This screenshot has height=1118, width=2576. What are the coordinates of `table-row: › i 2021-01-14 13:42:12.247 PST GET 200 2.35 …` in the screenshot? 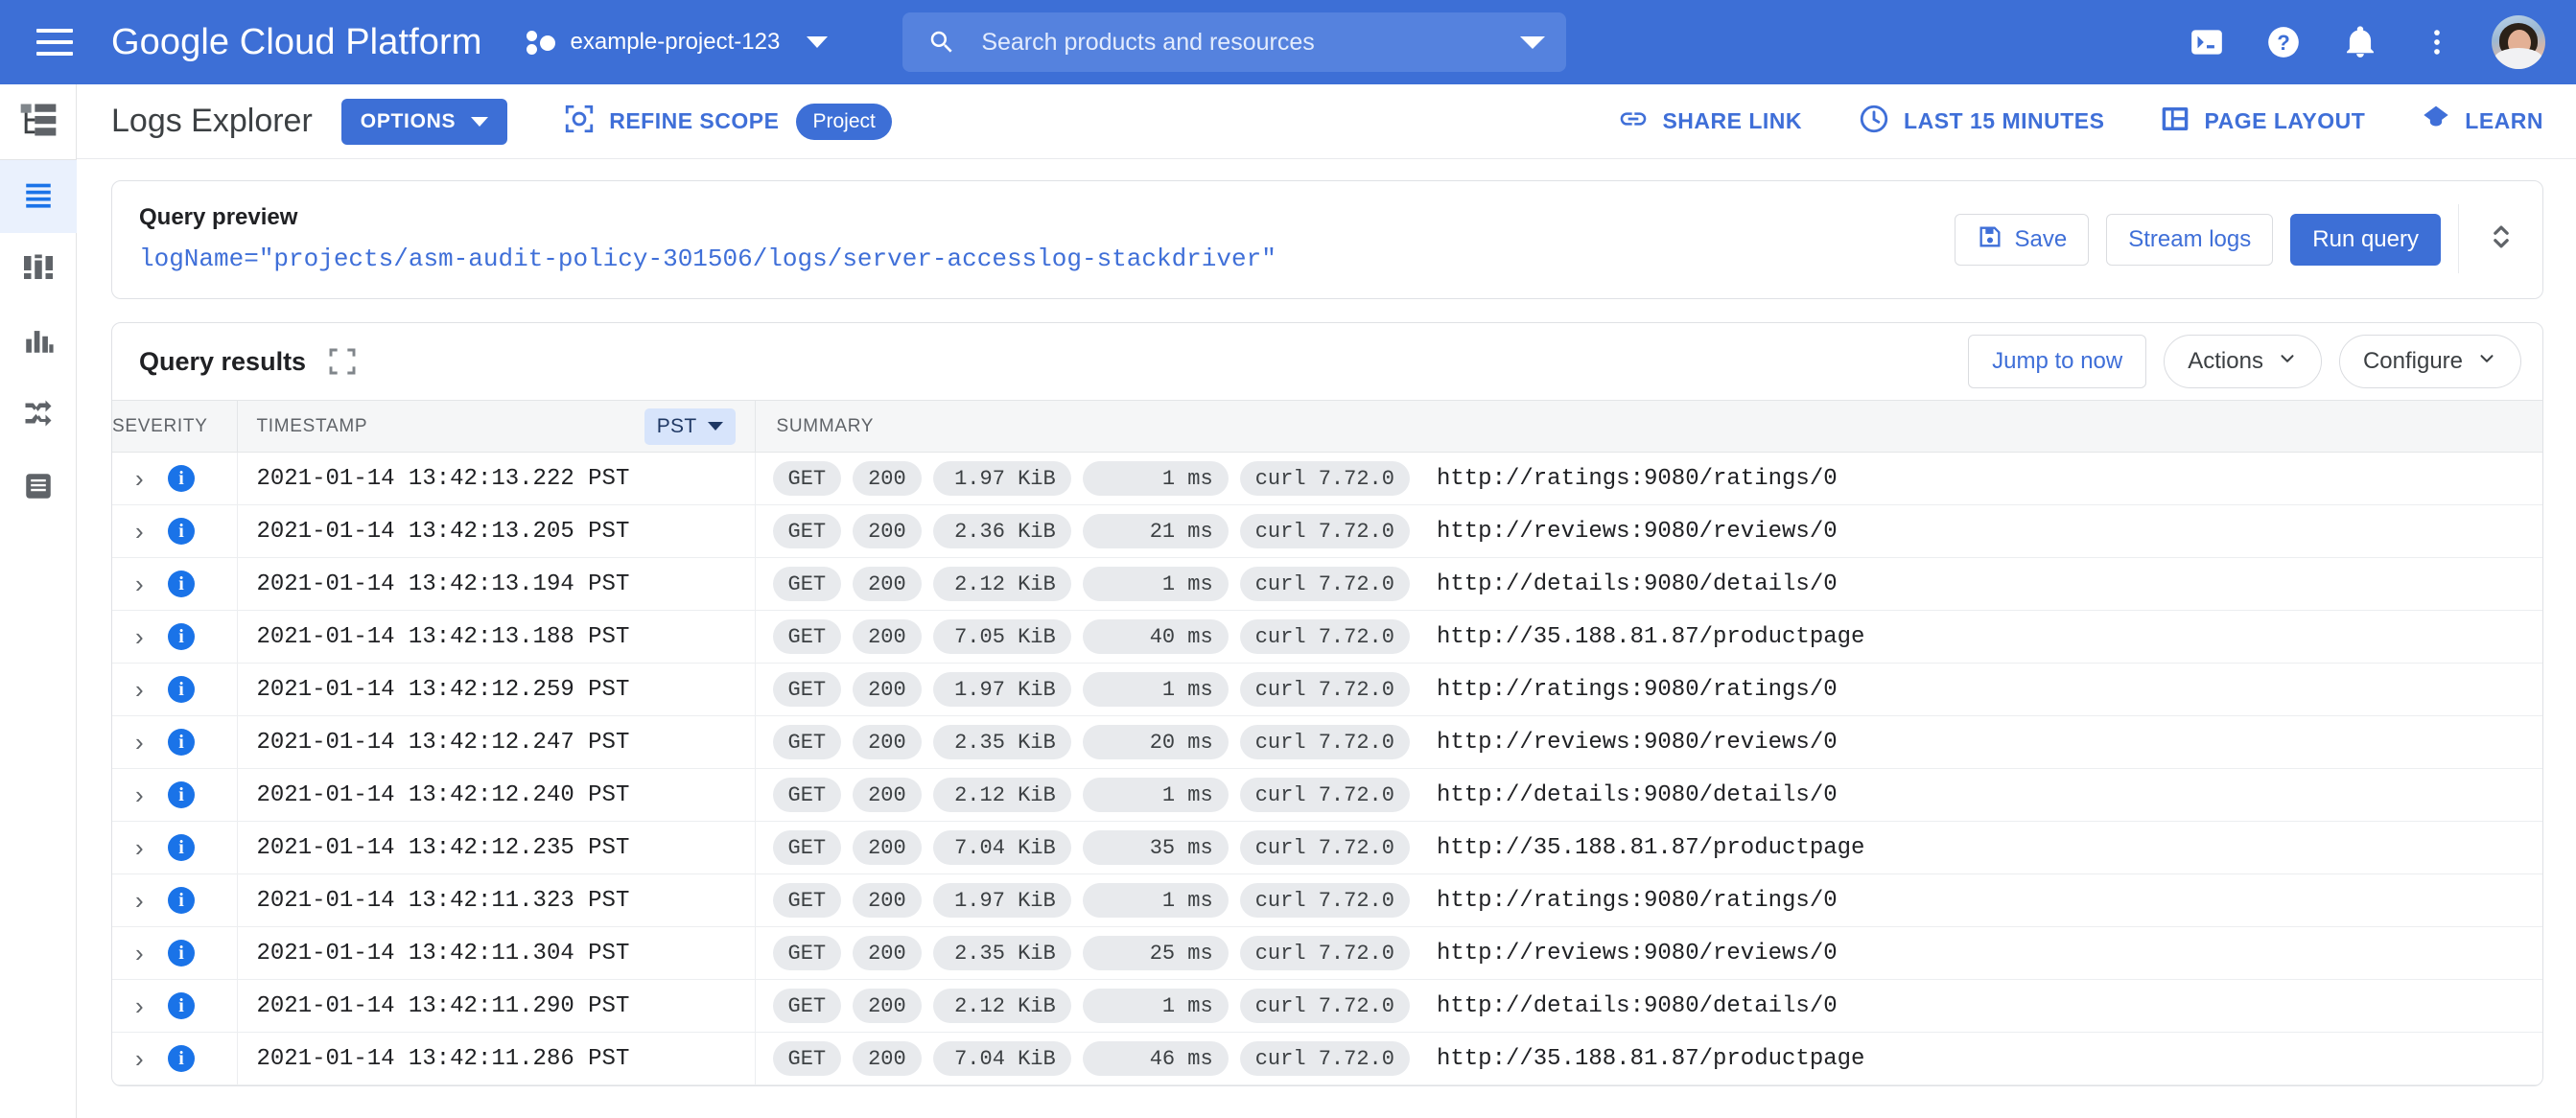 It's located at (1327, 742).